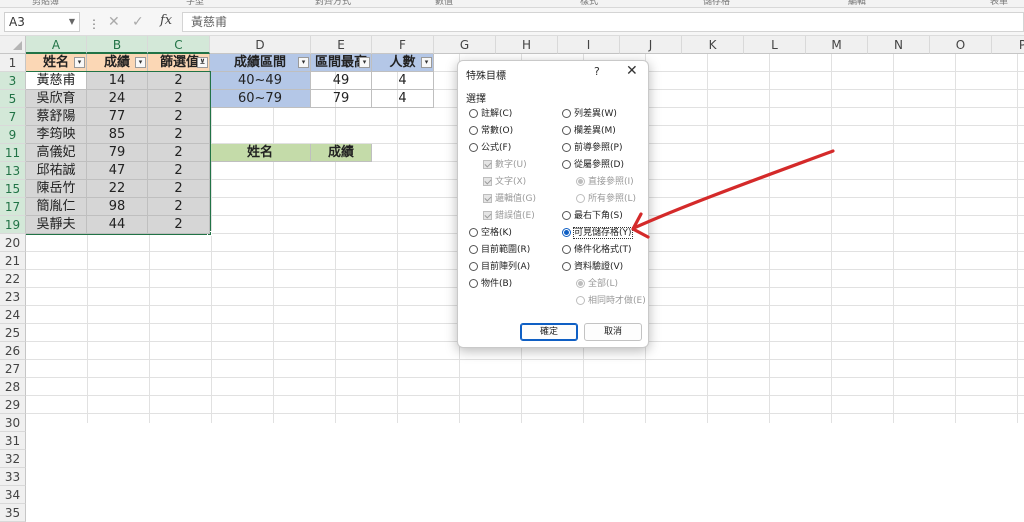  I want to click on column-header-e: E, so click(341, 45).